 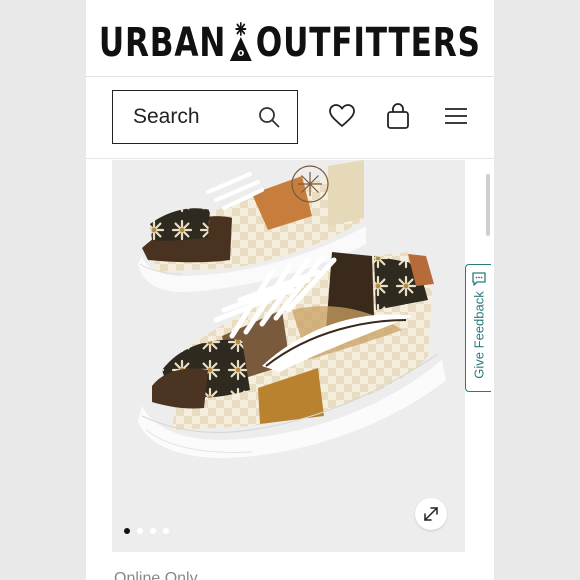 I want to click on page-scrollbar, so click(x=488, y=205).